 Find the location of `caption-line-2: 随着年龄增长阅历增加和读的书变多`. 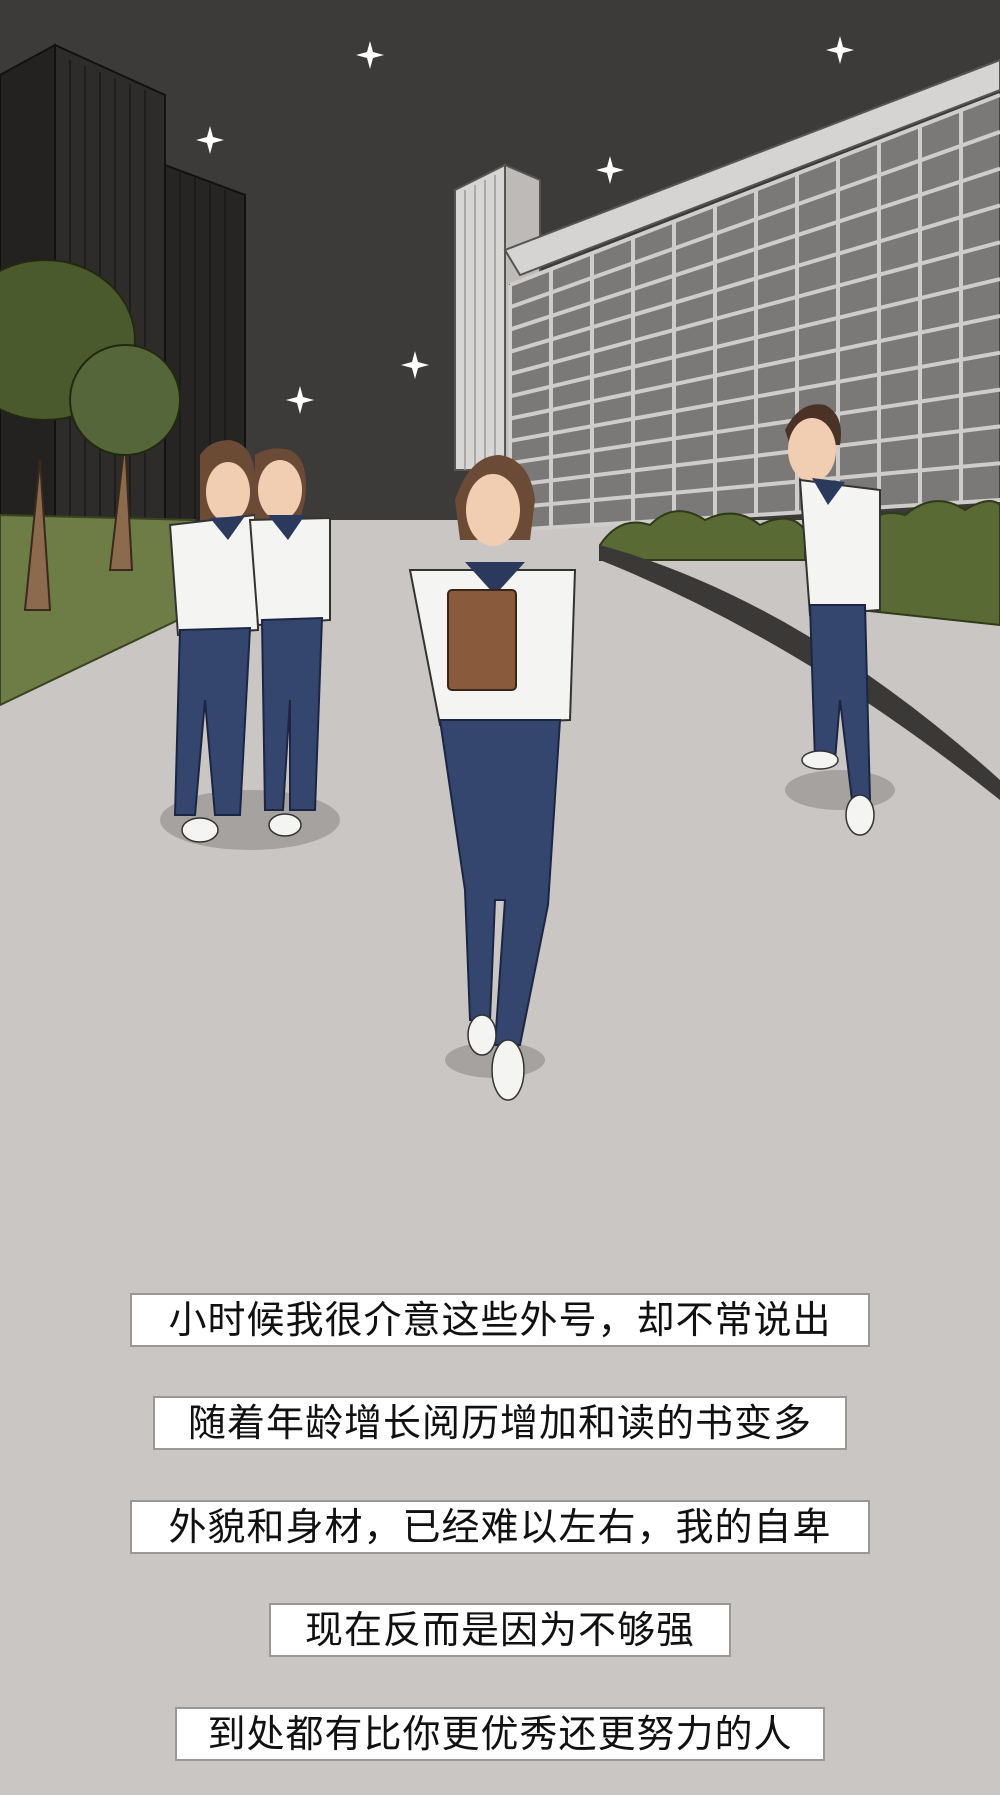

caption-line-2: 随着年龄增长阅历增加和读的书变多 is located at coordinates (500, 1423).